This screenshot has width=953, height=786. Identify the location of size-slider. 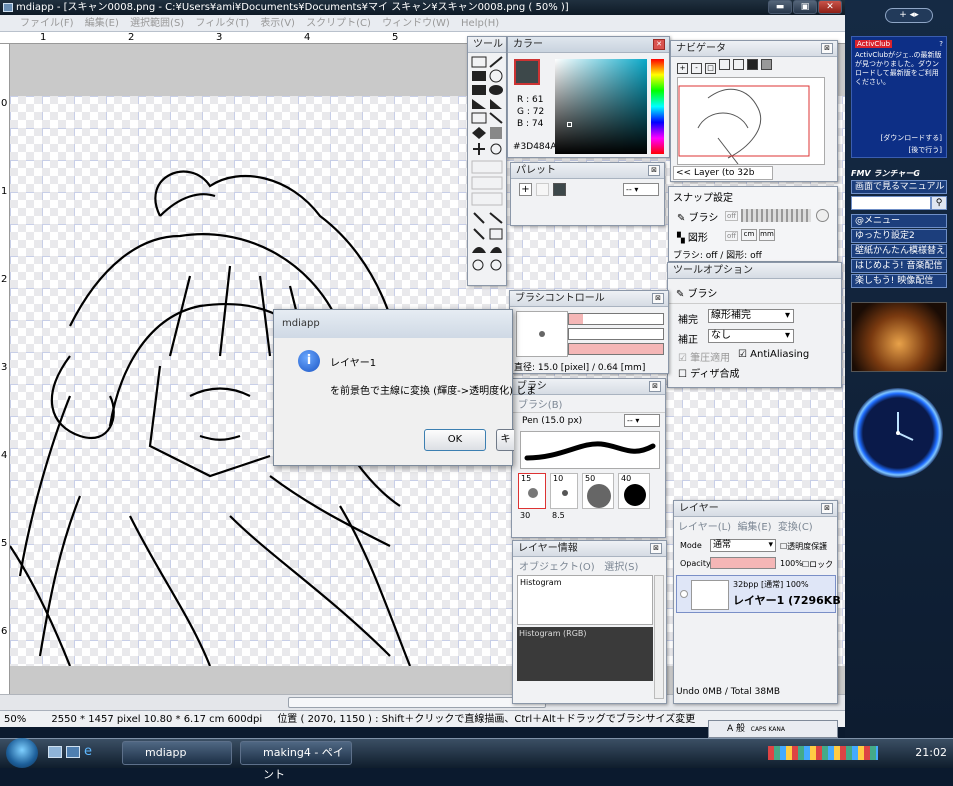
(616, 319).